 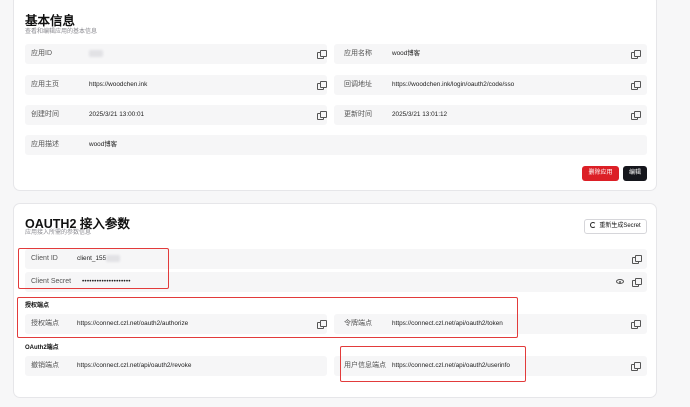 I want to click on created-value: 2025/3/21 13:00:01, so click(x=117, y=114).